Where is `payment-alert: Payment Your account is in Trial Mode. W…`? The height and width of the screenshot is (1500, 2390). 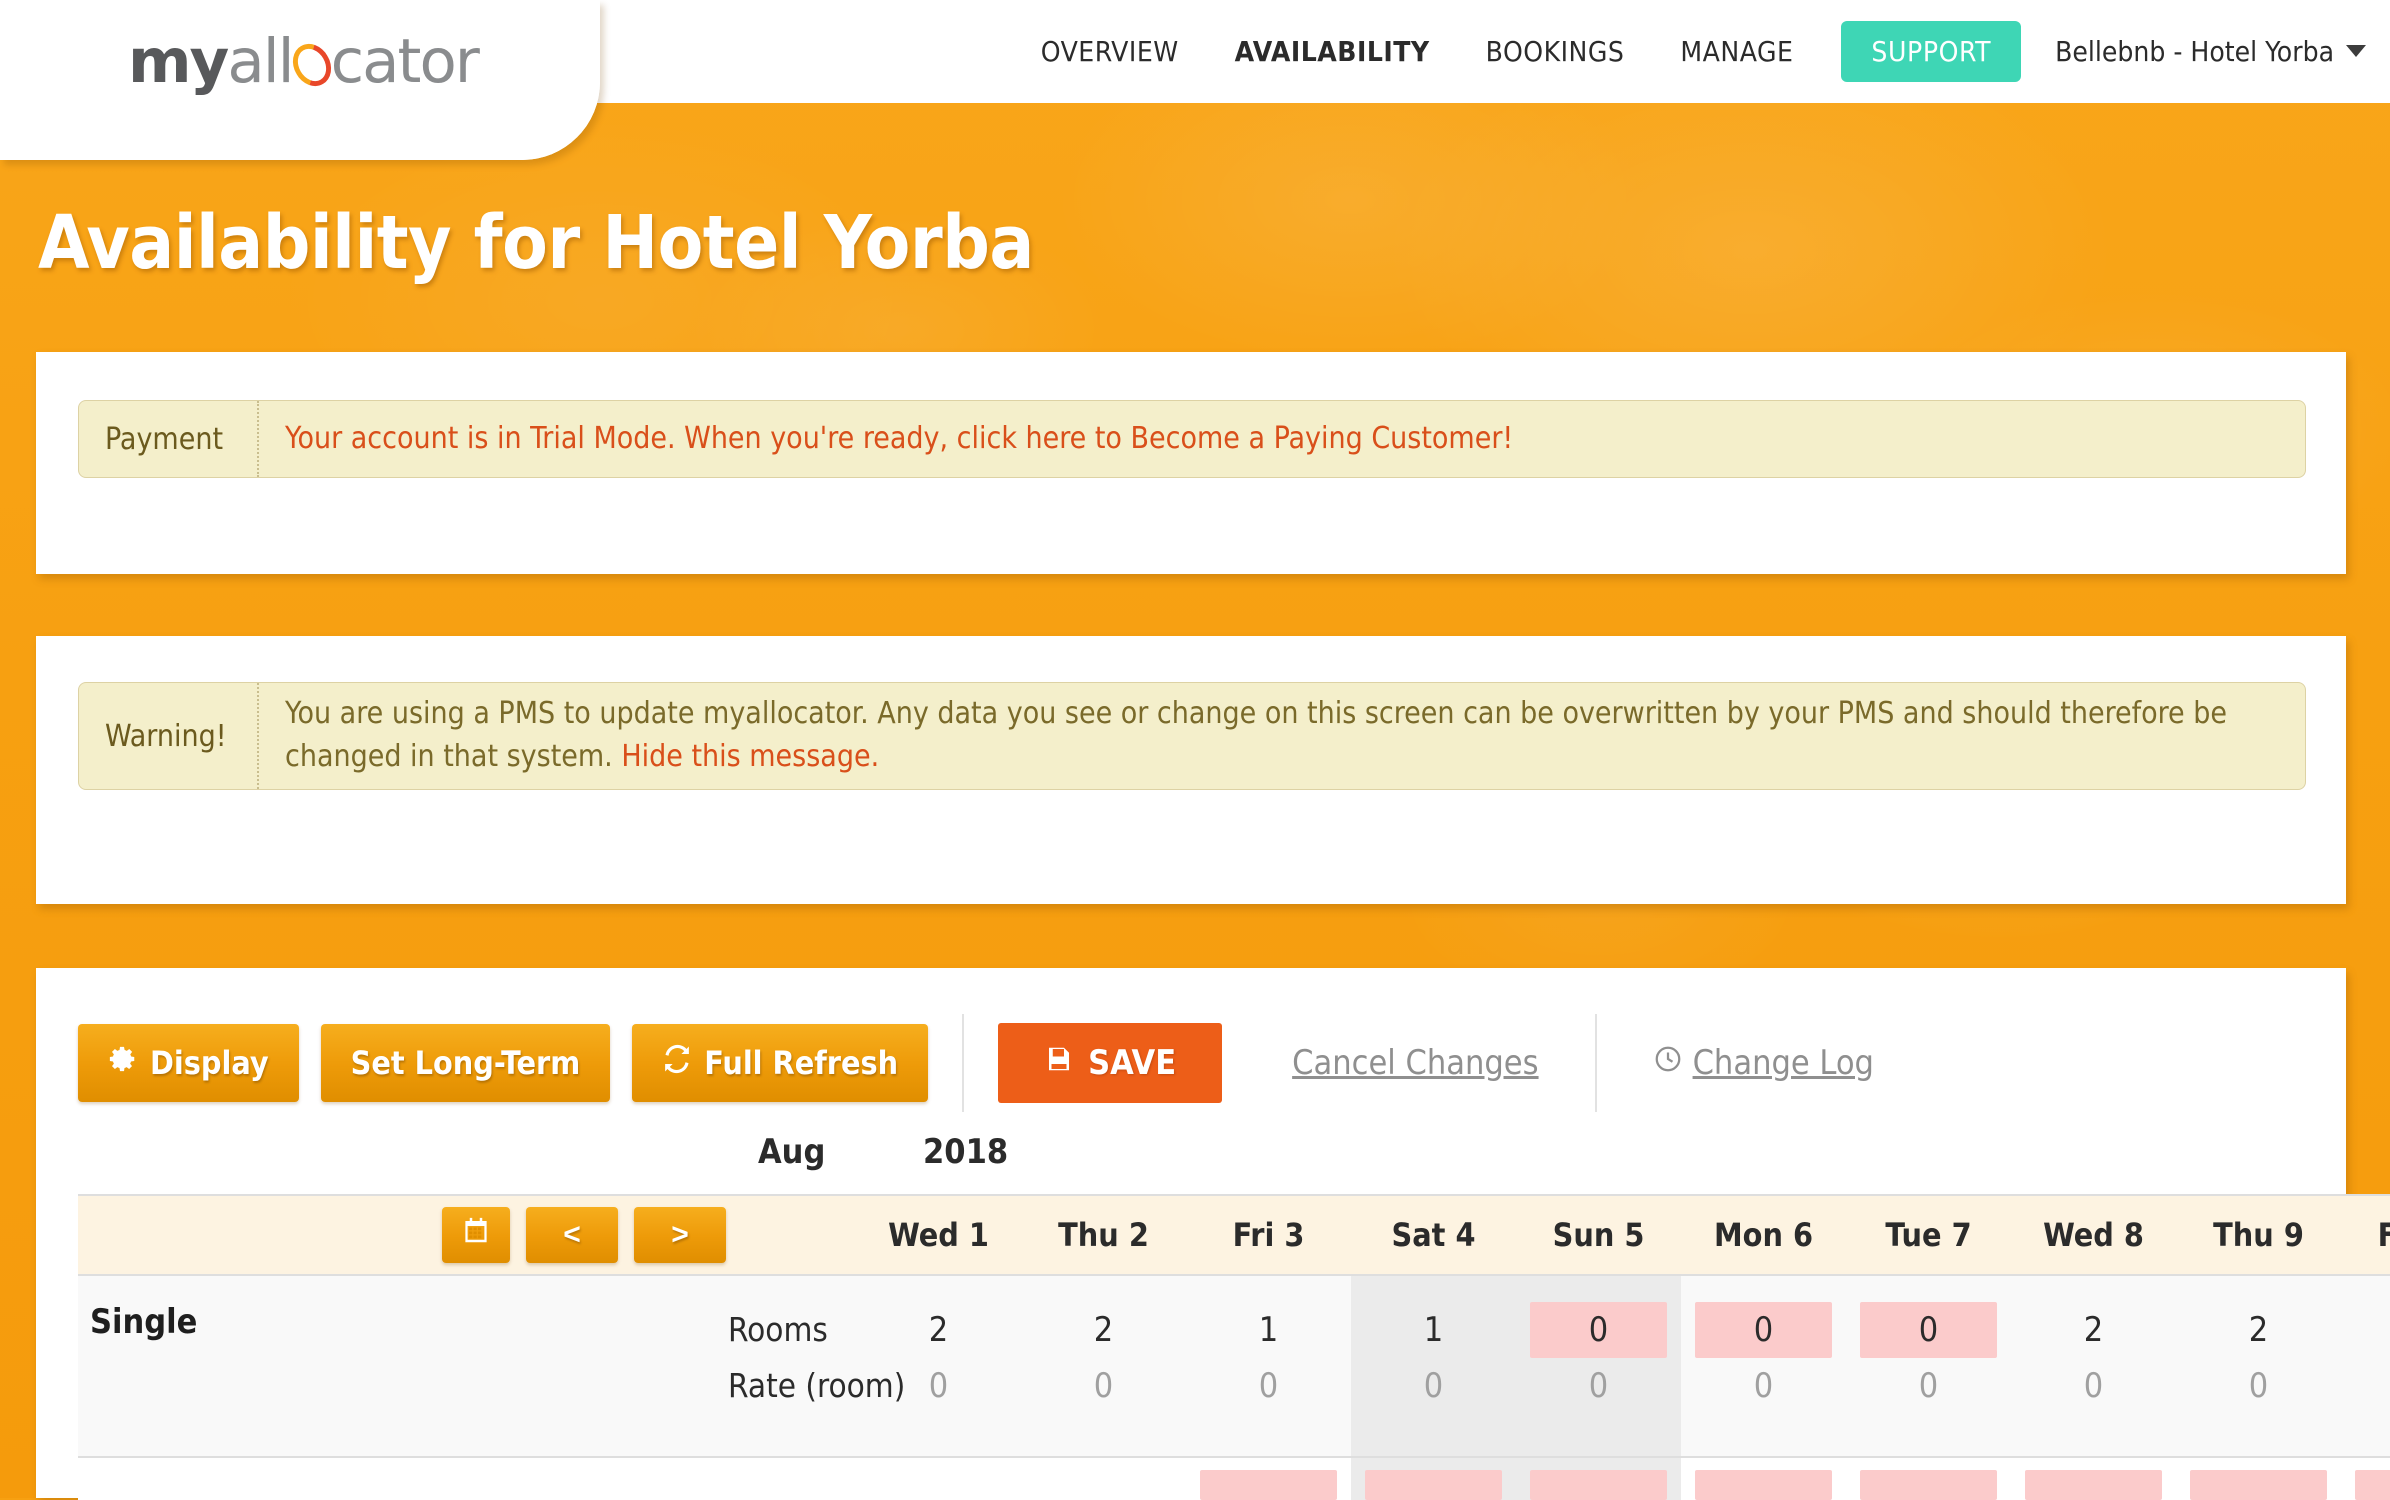 payment-alert: Payment Your account is in Trial Mode. W… is located at coordinates (1192, 439).